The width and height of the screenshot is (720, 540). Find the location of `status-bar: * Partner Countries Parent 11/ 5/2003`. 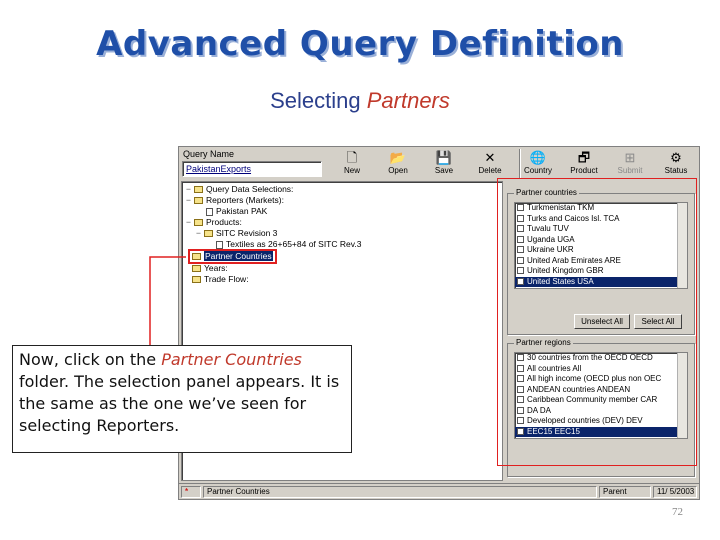

status-bar: * Partner Countries Parent 11/ 5/2003 is located at coordinates (439, 491).